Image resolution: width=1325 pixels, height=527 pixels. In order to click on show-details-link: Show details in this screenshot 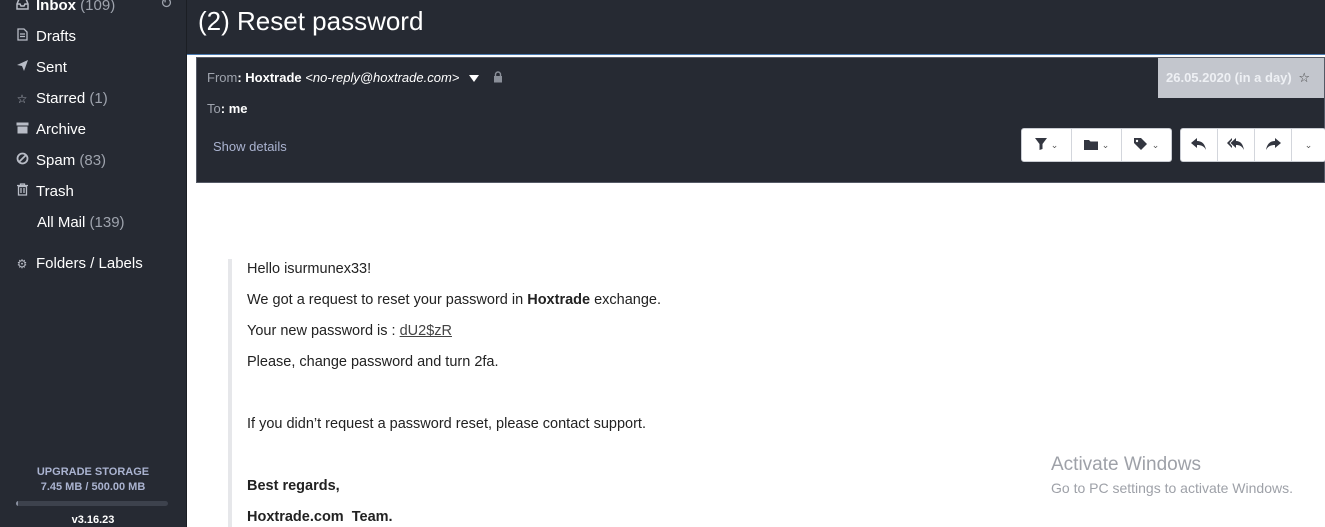, I will do `click(250, 146)`.